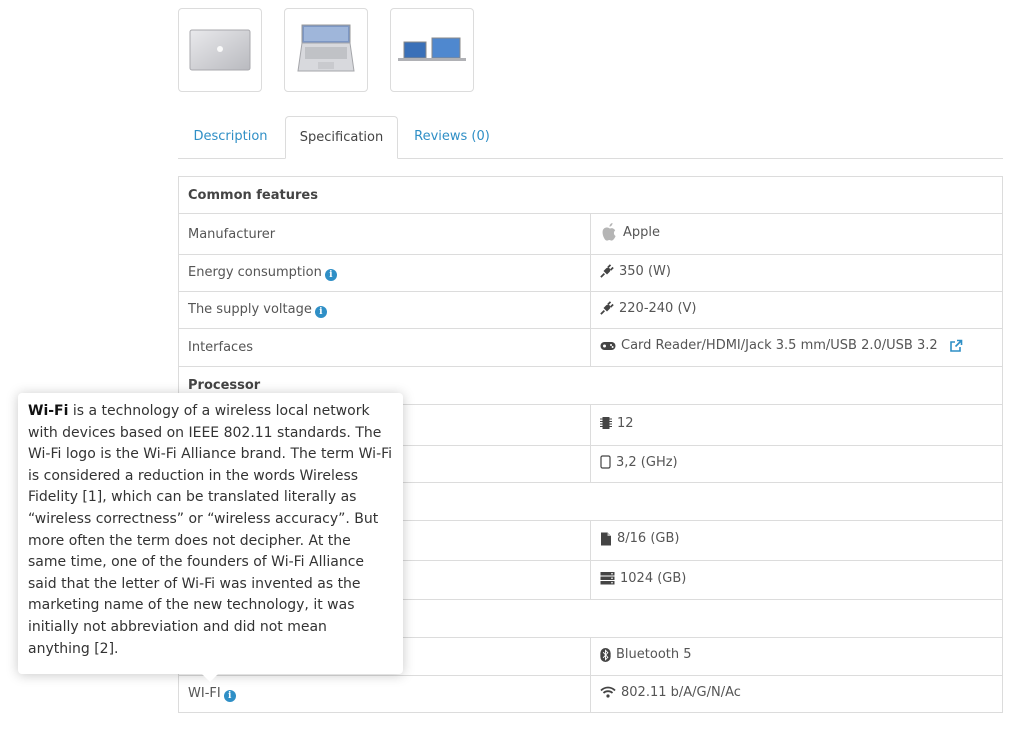 The height and width of the screenshot is (729, 1027). What do you see at coordinates (645, 271) in the screenshot?
I see `spec-value: 350 (W)` at bounding box center [645, 271].